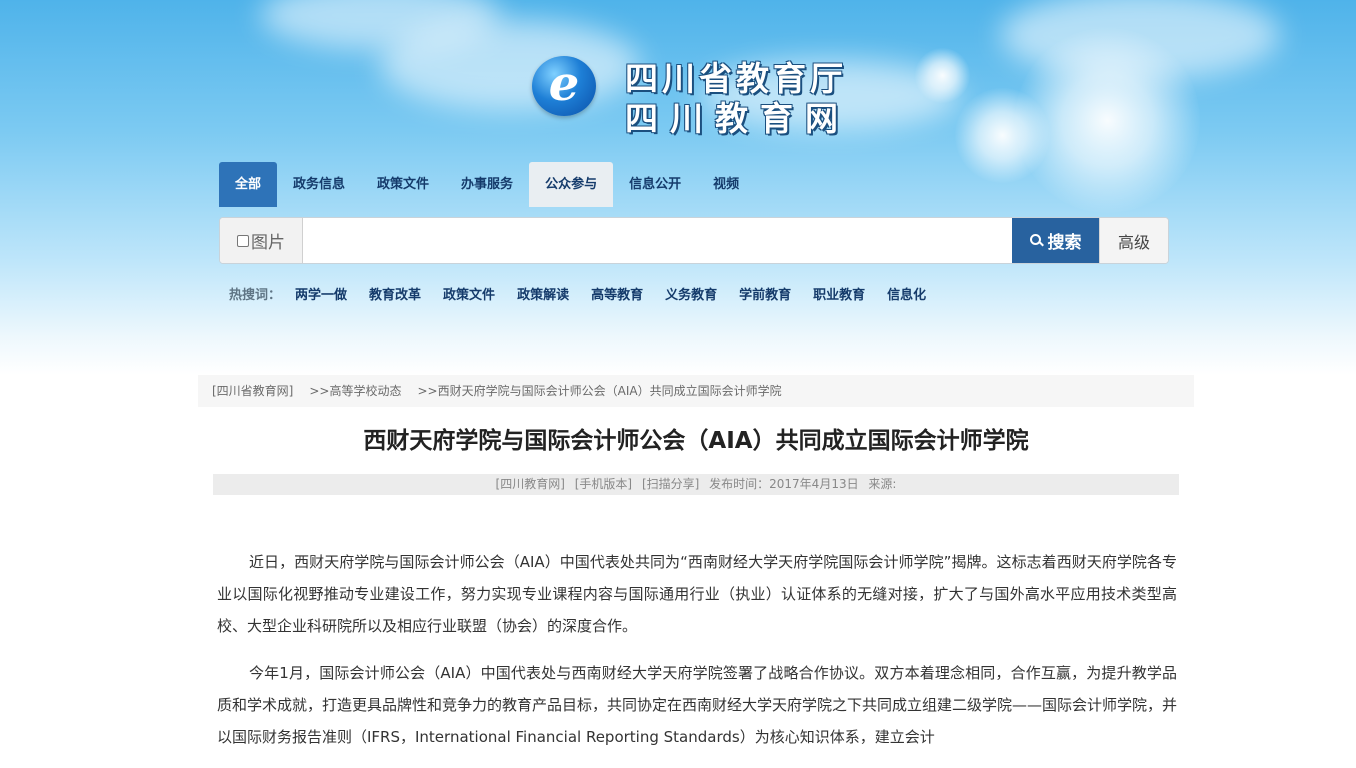  What do you see at coordinates (670, 484) in the screenshot?
I see `meta-share-link: [扫描分享]` at bounding box center [670, 484].